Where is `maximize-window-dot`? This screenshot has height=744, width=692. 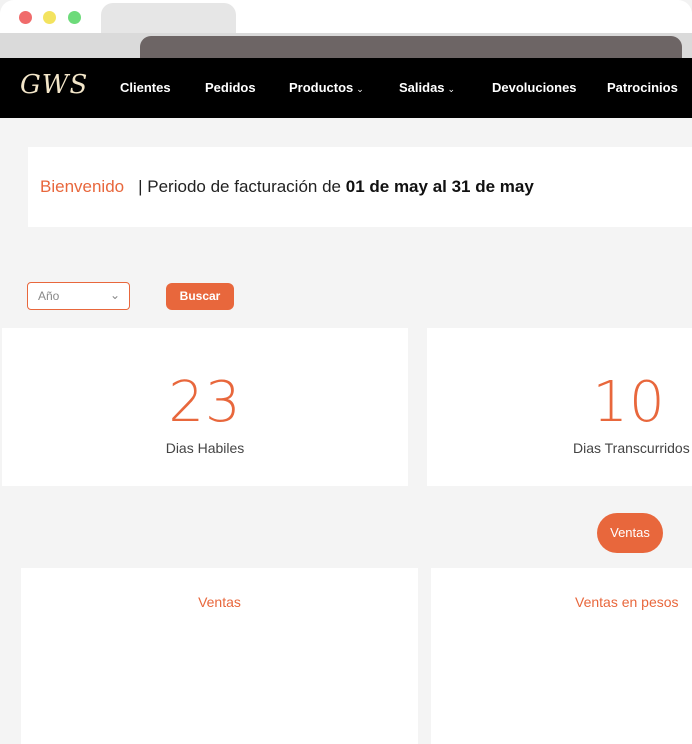
maximize-window-dot is located at coordinates (74, 17).